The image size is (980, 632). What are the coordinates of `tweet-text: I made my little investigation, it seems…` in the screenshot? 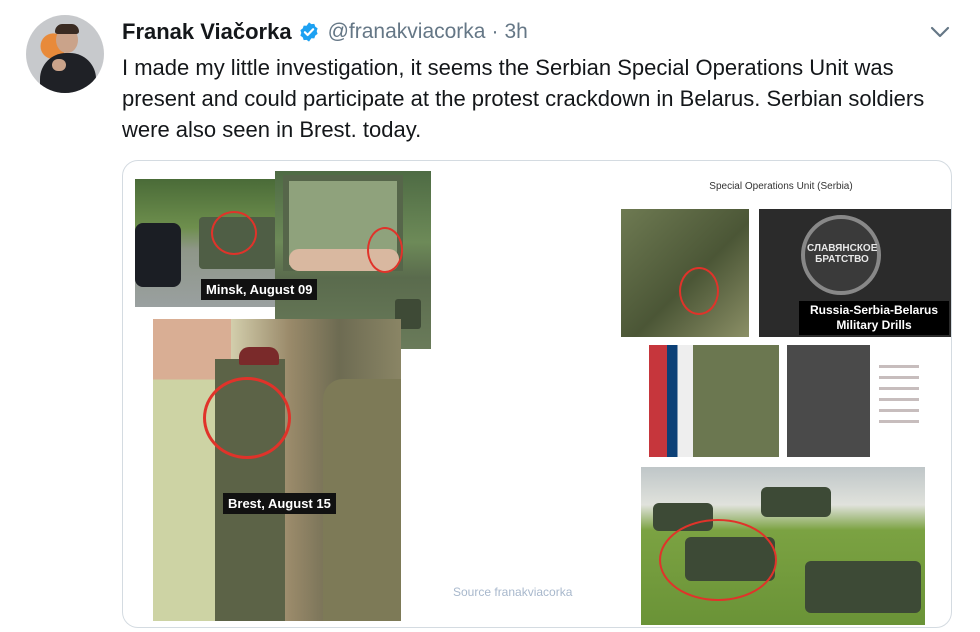 It's located at (523, 98).